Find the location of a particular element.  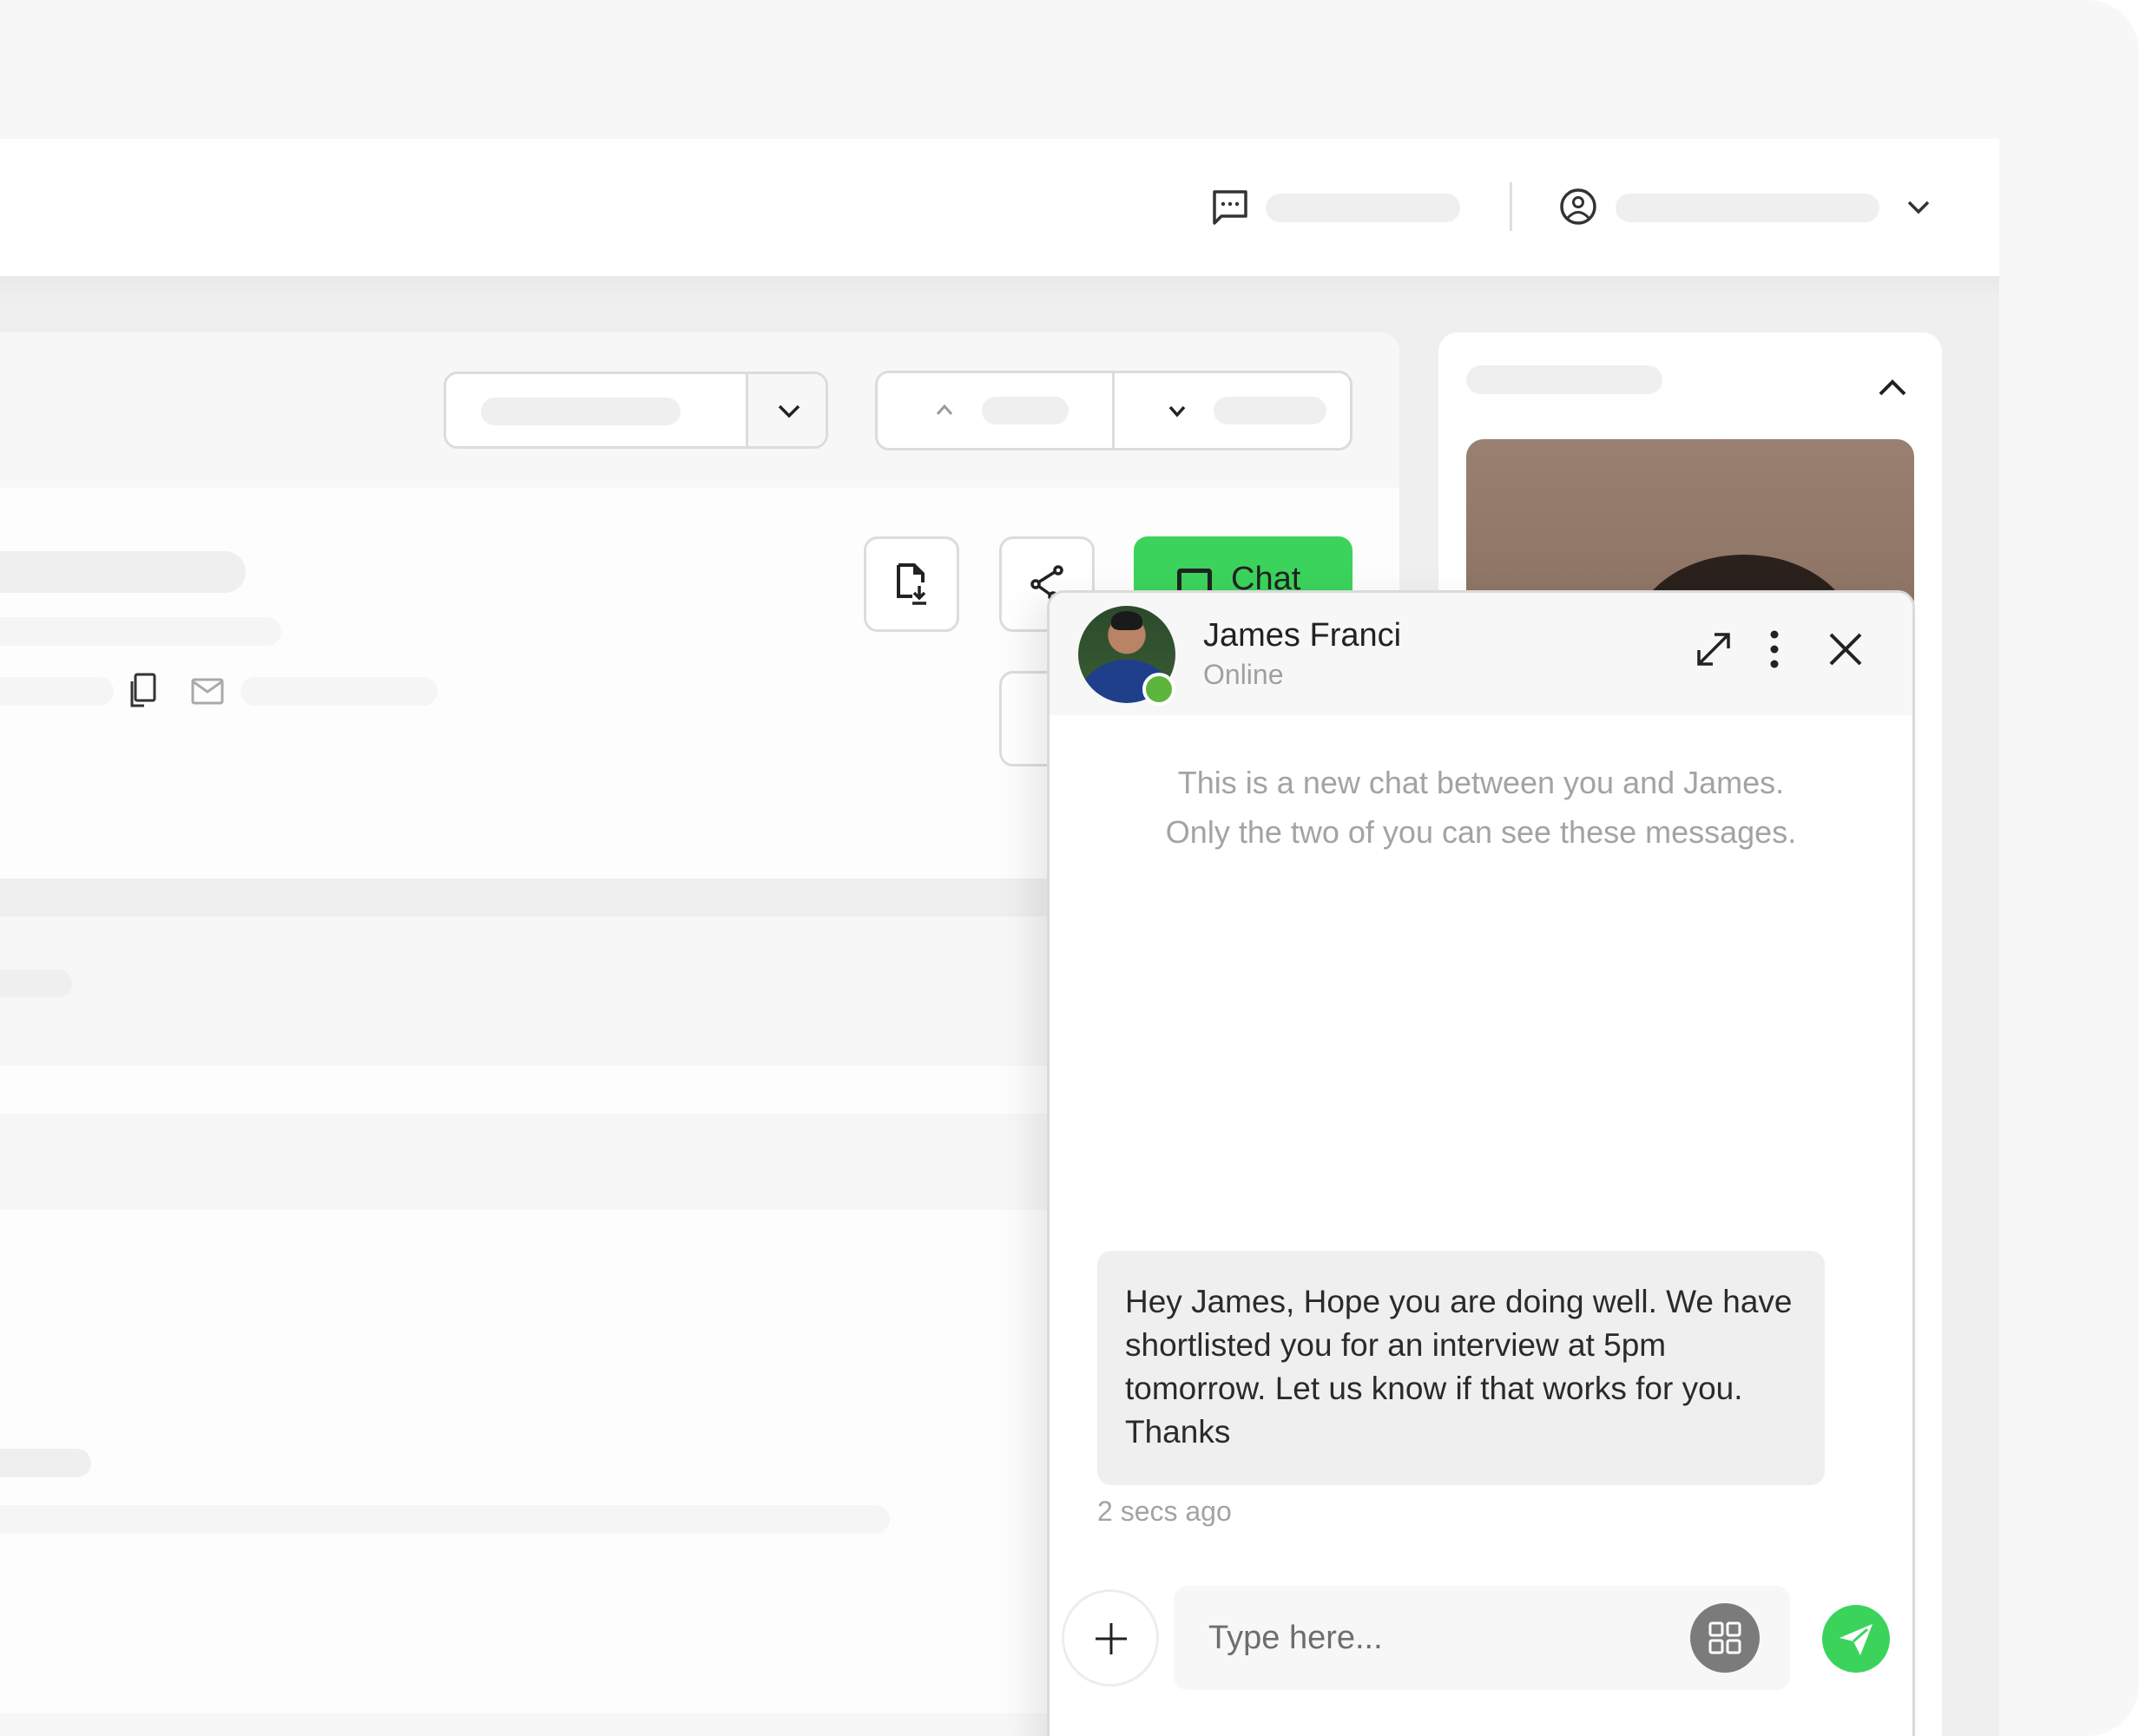

plus-icon is located at coordinates (1111, 1638).